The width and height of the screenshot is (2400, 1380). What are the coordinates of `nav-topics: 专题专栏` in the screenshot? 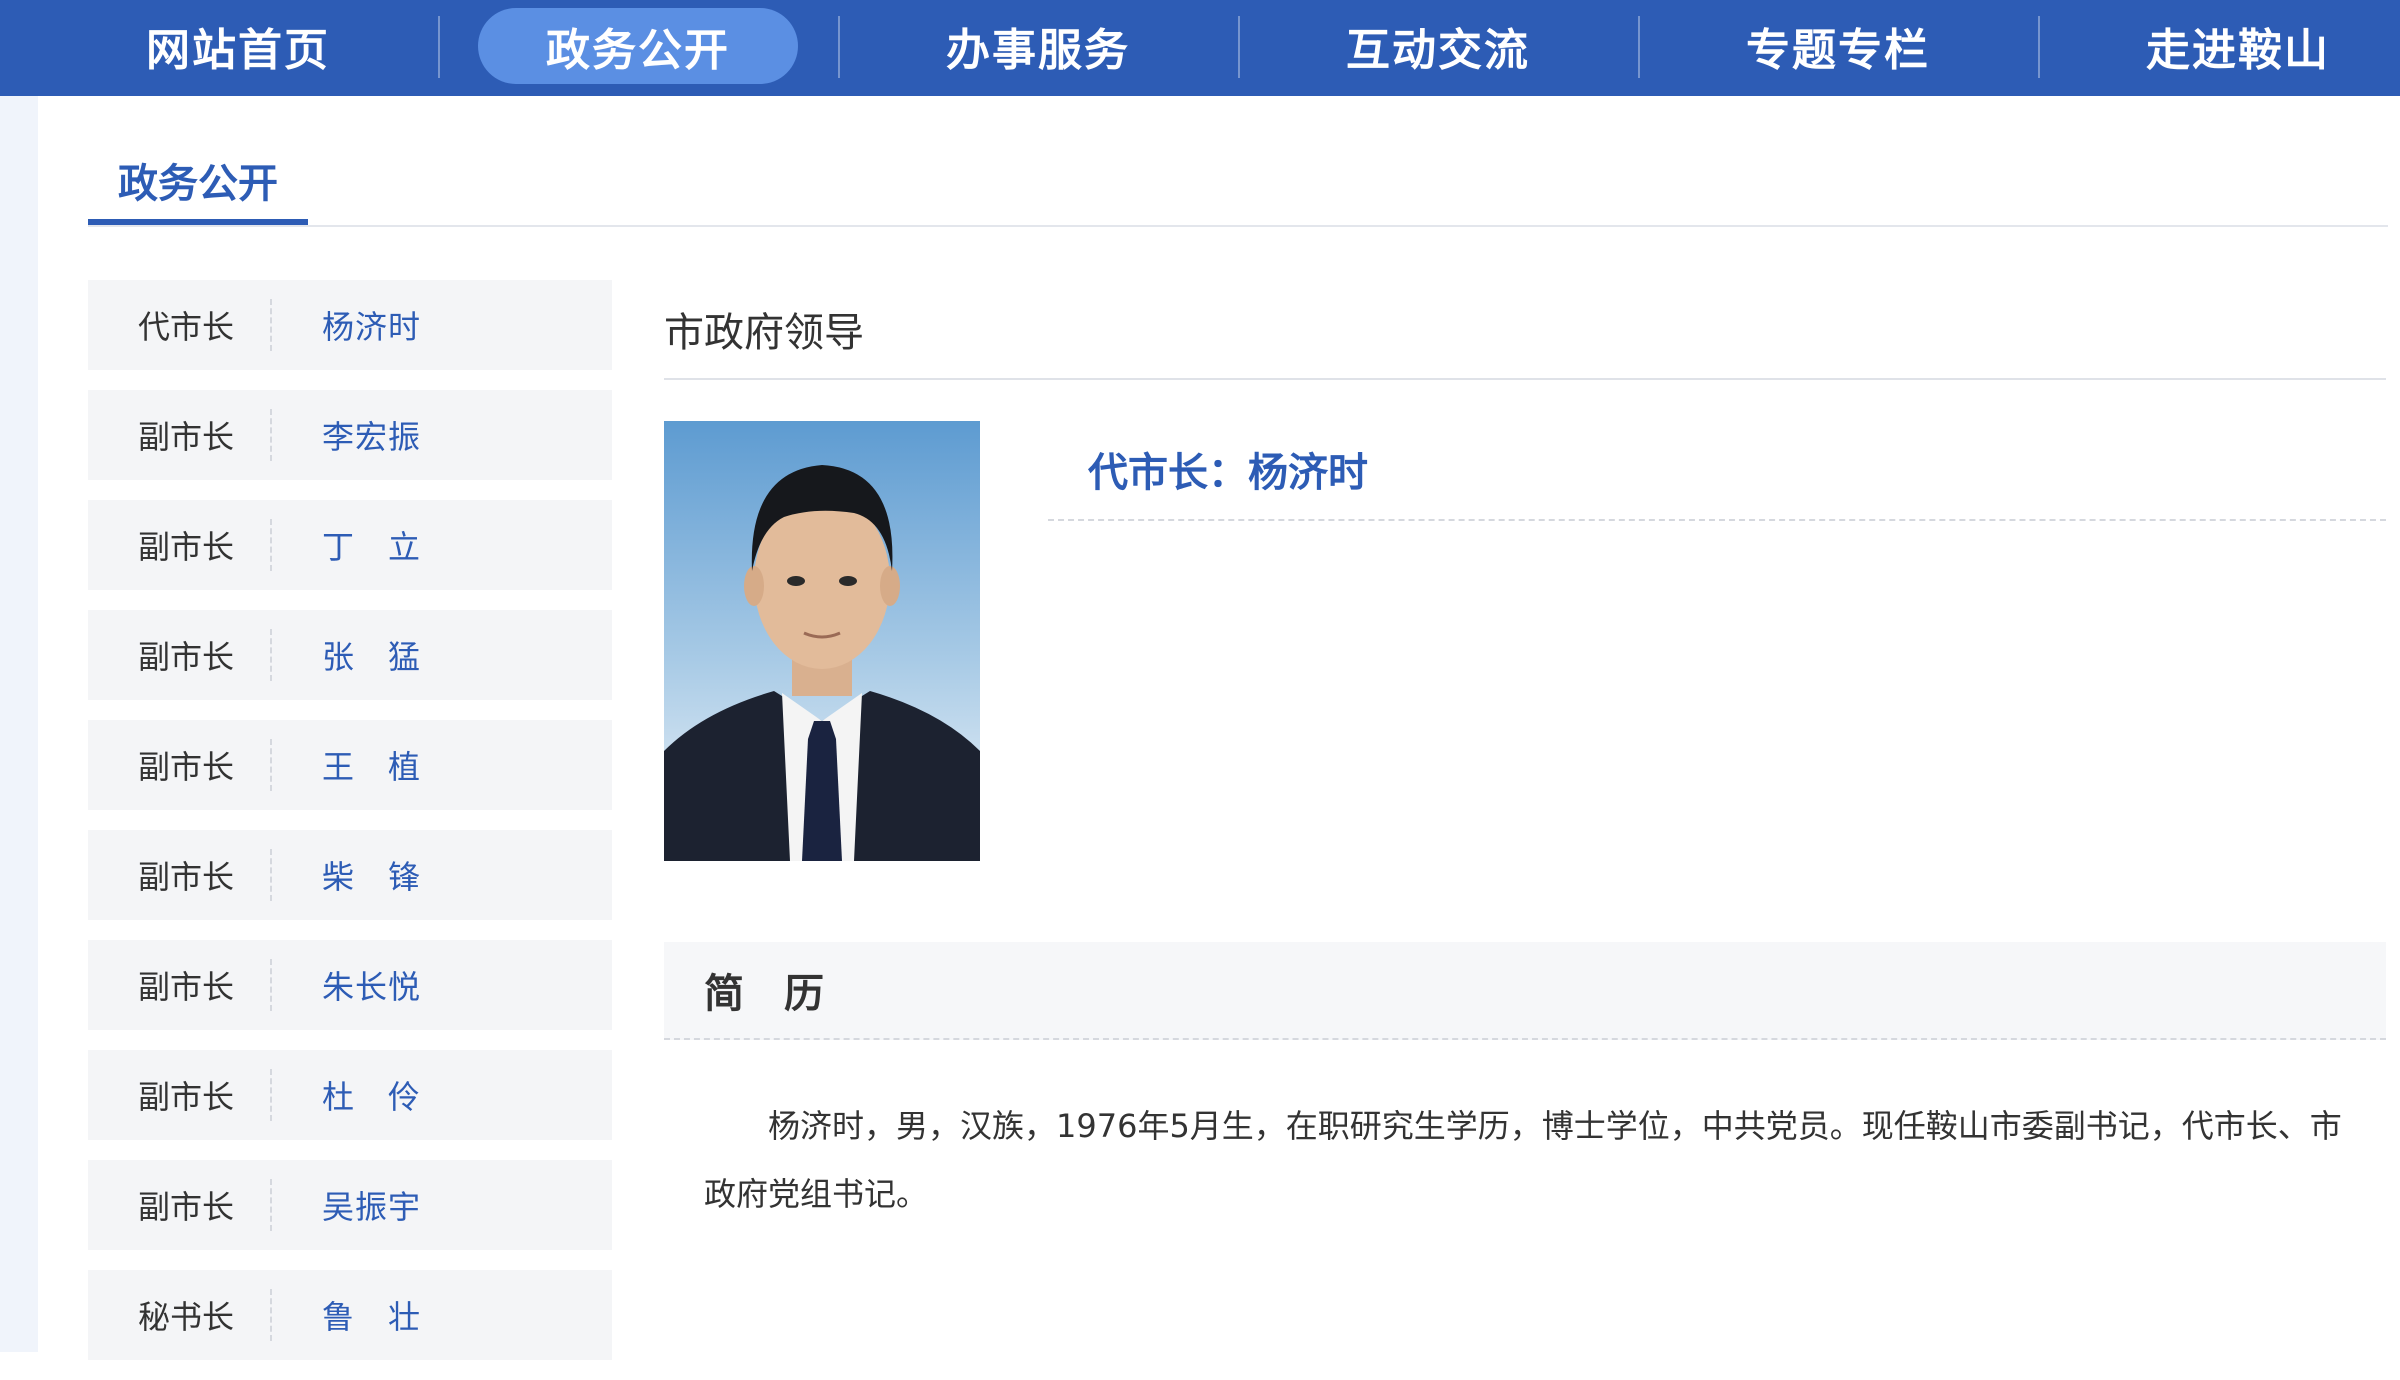 It's located at (1838, 46).